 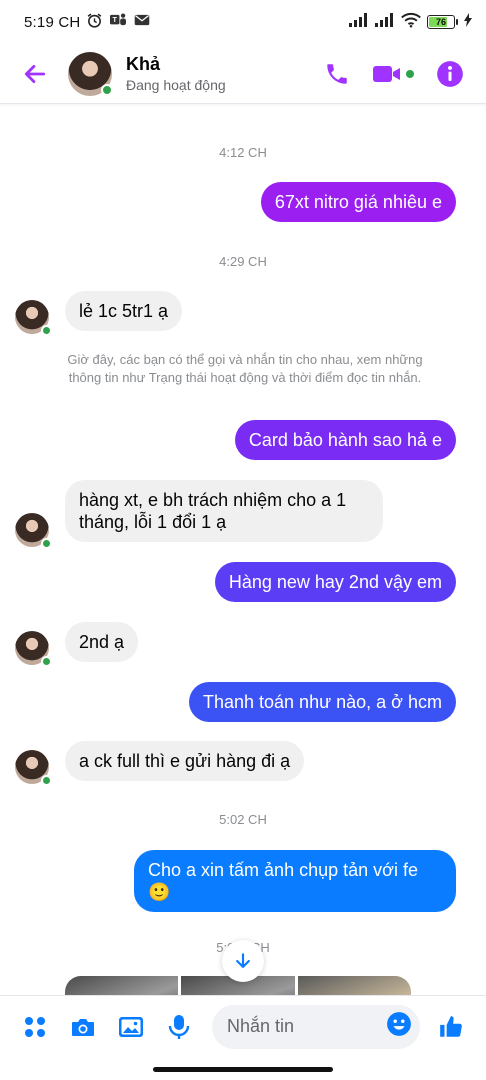 I want to click on svg-text: T, so click(x=115, y=19).